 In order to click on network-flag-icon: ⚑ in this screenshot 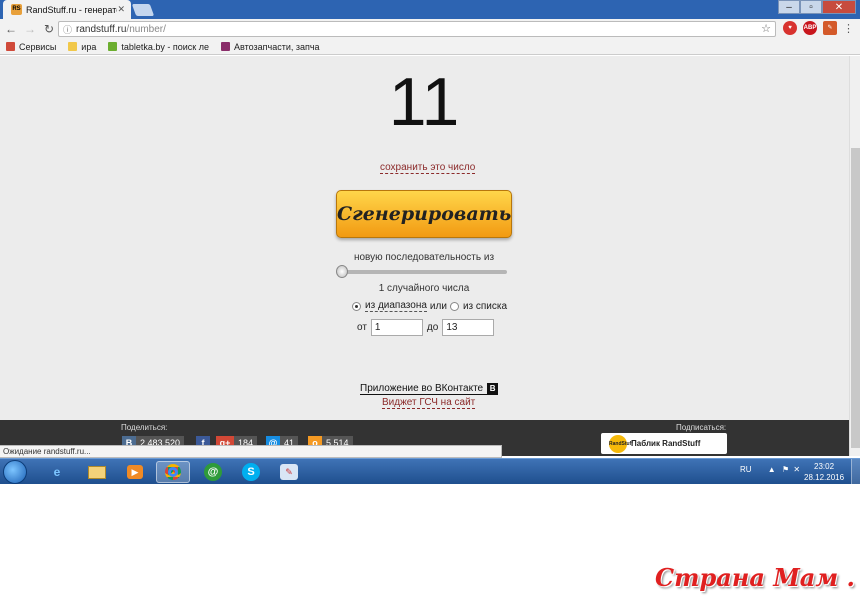, I will do `click(785, 469)`.